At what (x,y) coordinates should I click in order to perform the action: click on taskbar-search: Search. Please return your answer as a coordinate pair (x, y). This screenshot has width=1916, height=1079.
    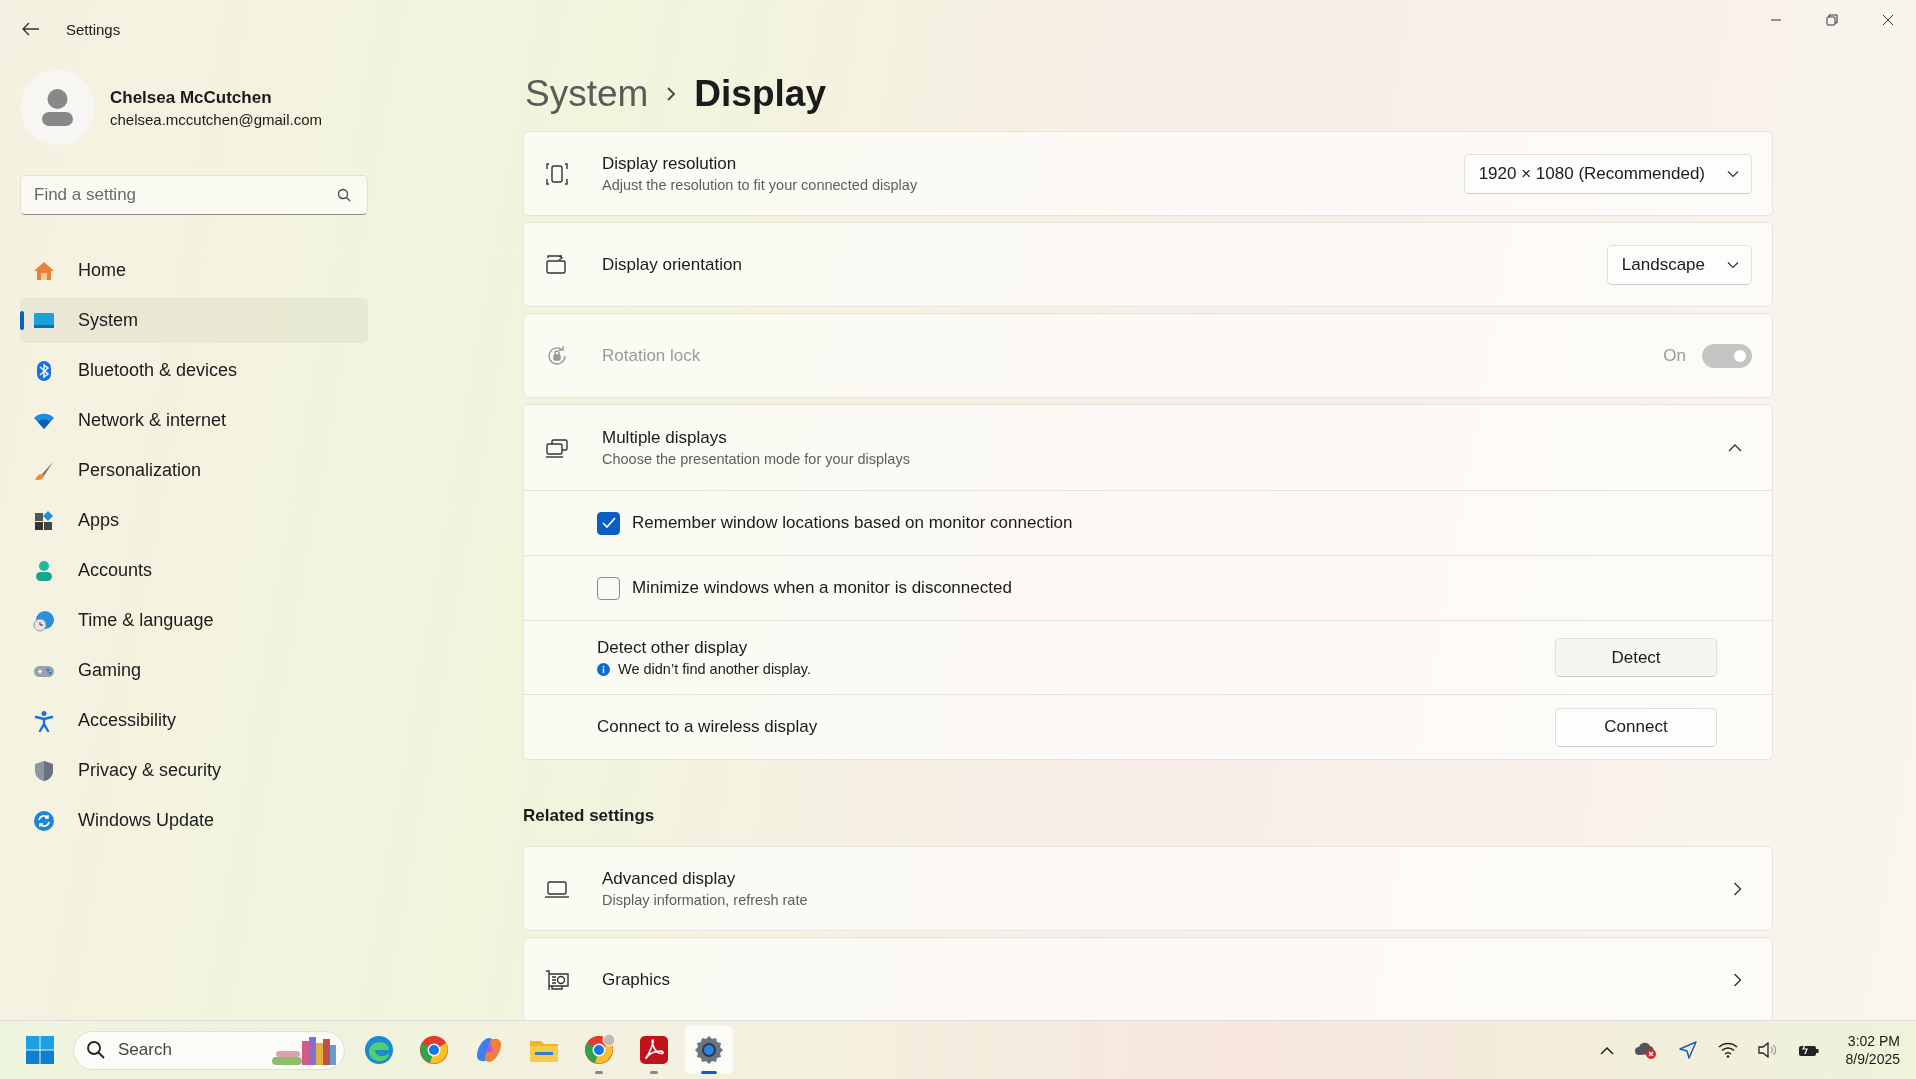
    Looking at the image, I should click on (209, 1050).